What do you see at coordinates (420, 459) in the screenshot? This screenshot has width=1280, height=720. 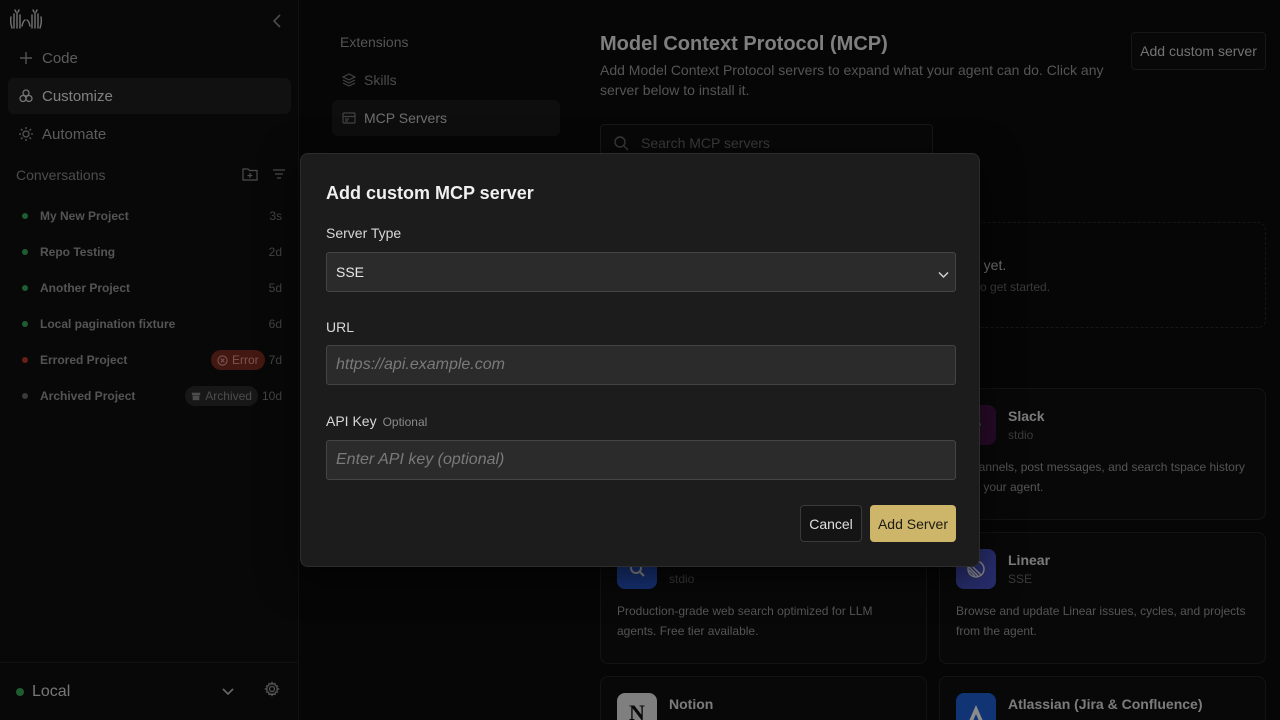 I see `api-key-placeholder: Enter API key (optional)` at bounding box center [420, 459].